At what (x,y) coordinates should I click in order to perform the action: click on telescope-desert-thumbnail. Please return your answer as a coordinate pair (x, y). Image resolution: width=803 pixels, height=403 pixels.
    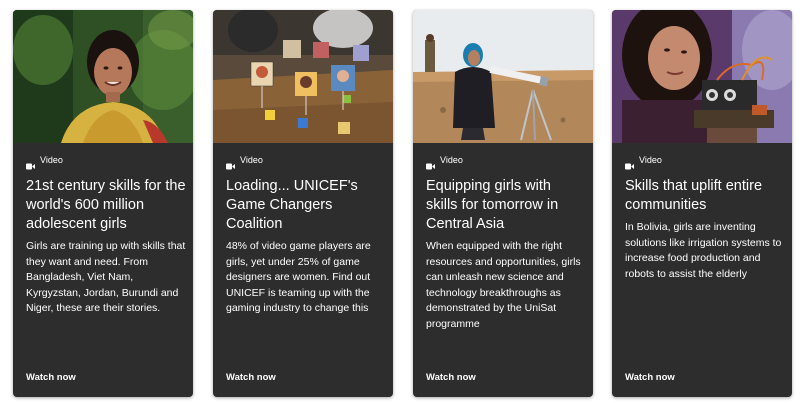
    Looking at the image, I should click on (503, 76).